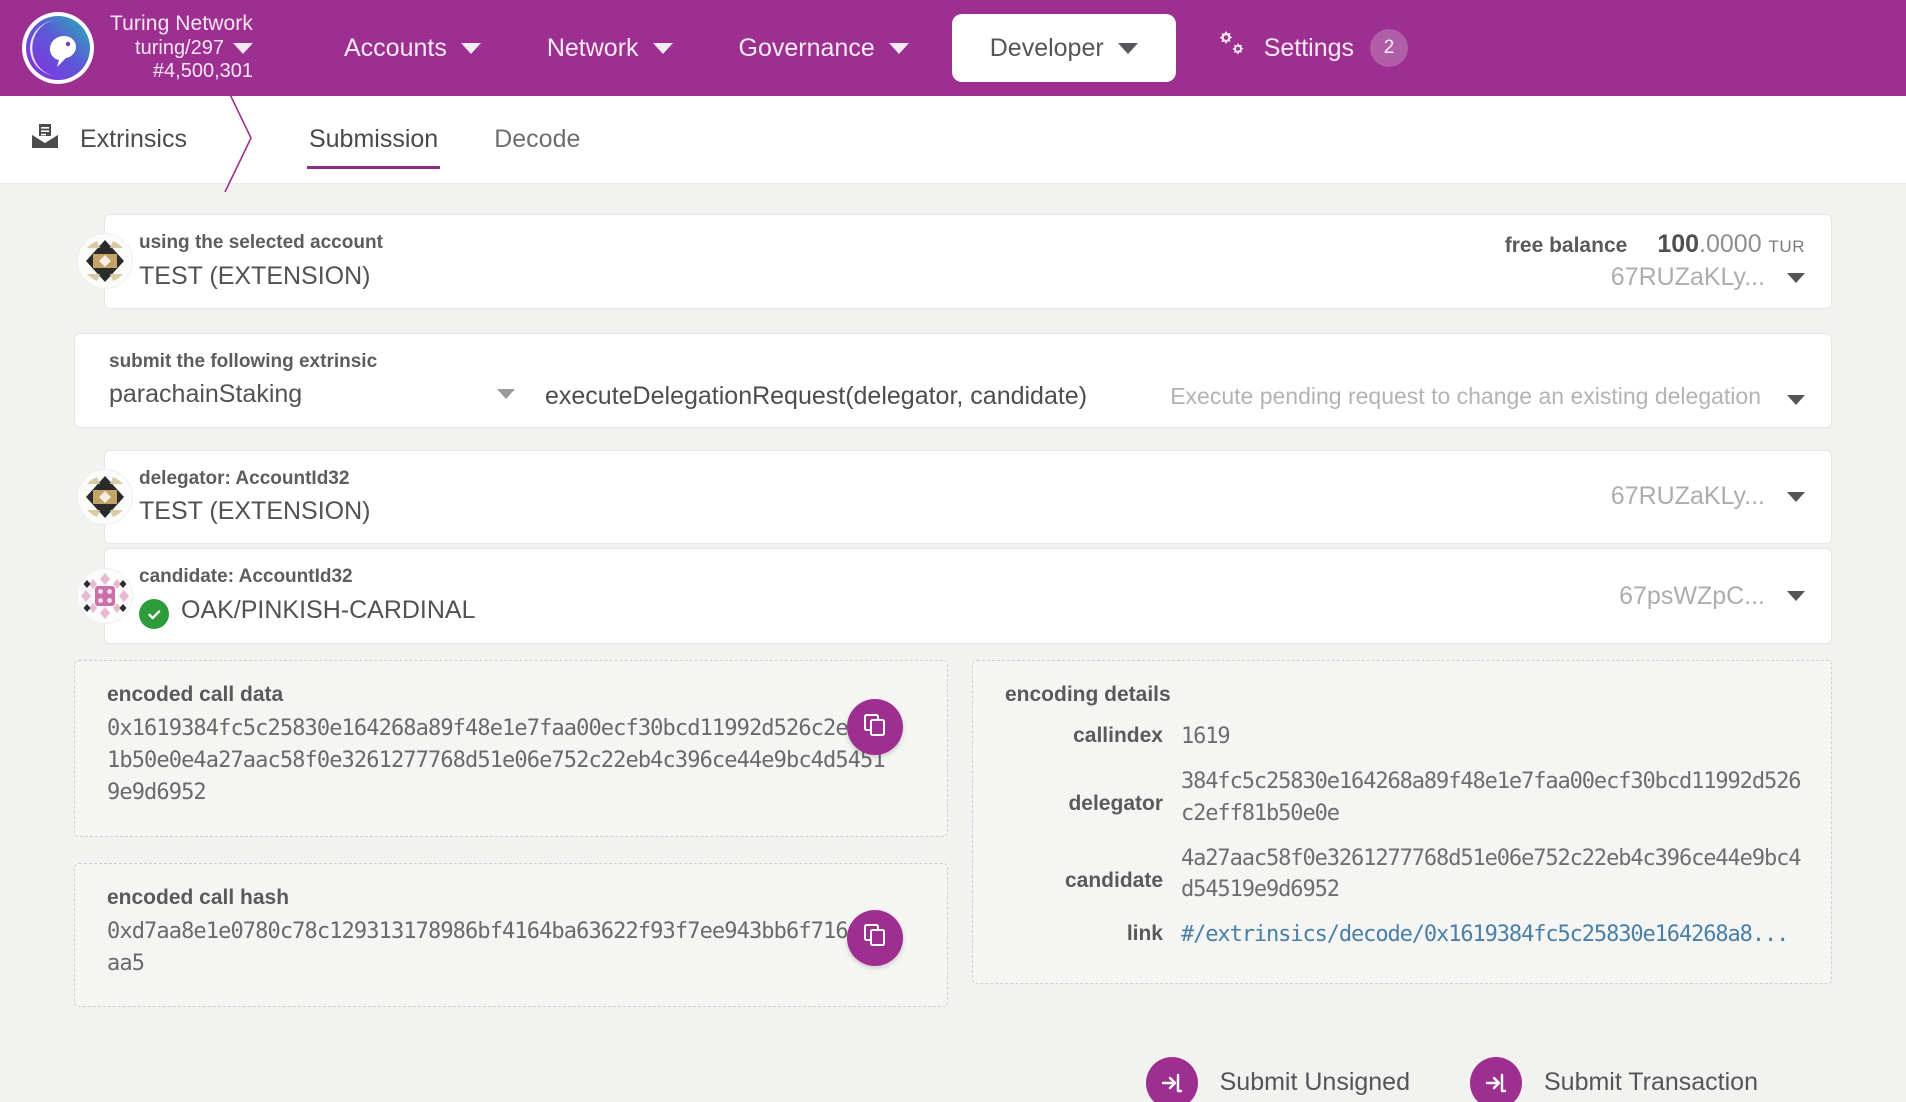 The image size is (1906, 1102). What do you see at coordinates (255, 511) in the screenshot?
I see `param-value: TEST (EXTENSION)` at bounding box center [255, 511].